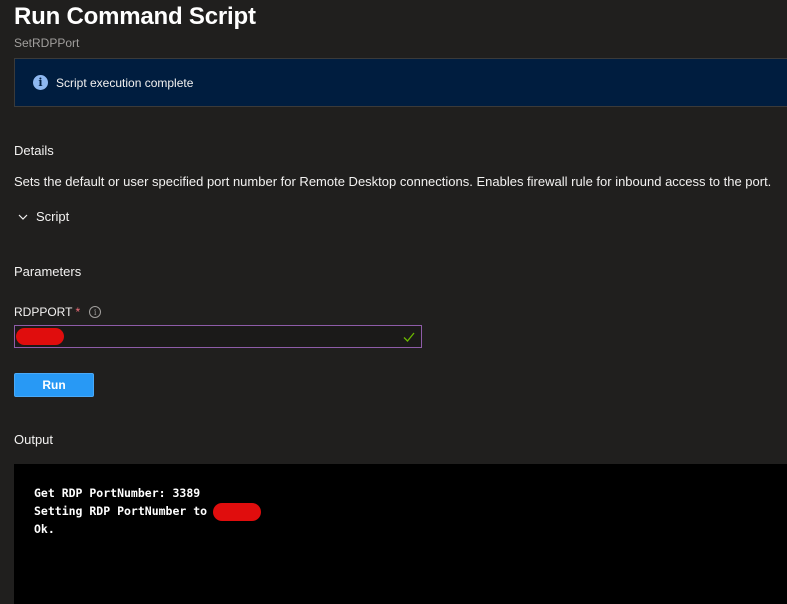  What do you see at coordinates (40, 336) in the screenshot?
I see `redacted-port-value` at bounding box center [40, 336].